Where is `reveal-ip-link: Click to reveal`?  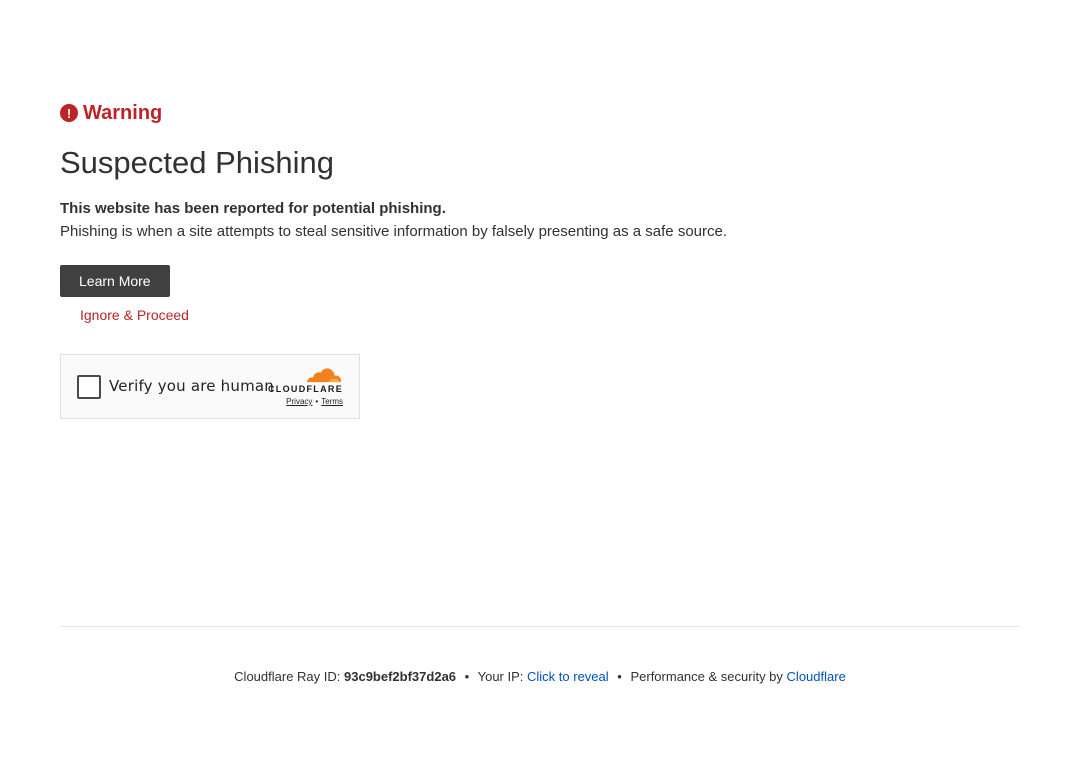
reveal-ip-link: Click to reveal is located at coordinates (568, 676).